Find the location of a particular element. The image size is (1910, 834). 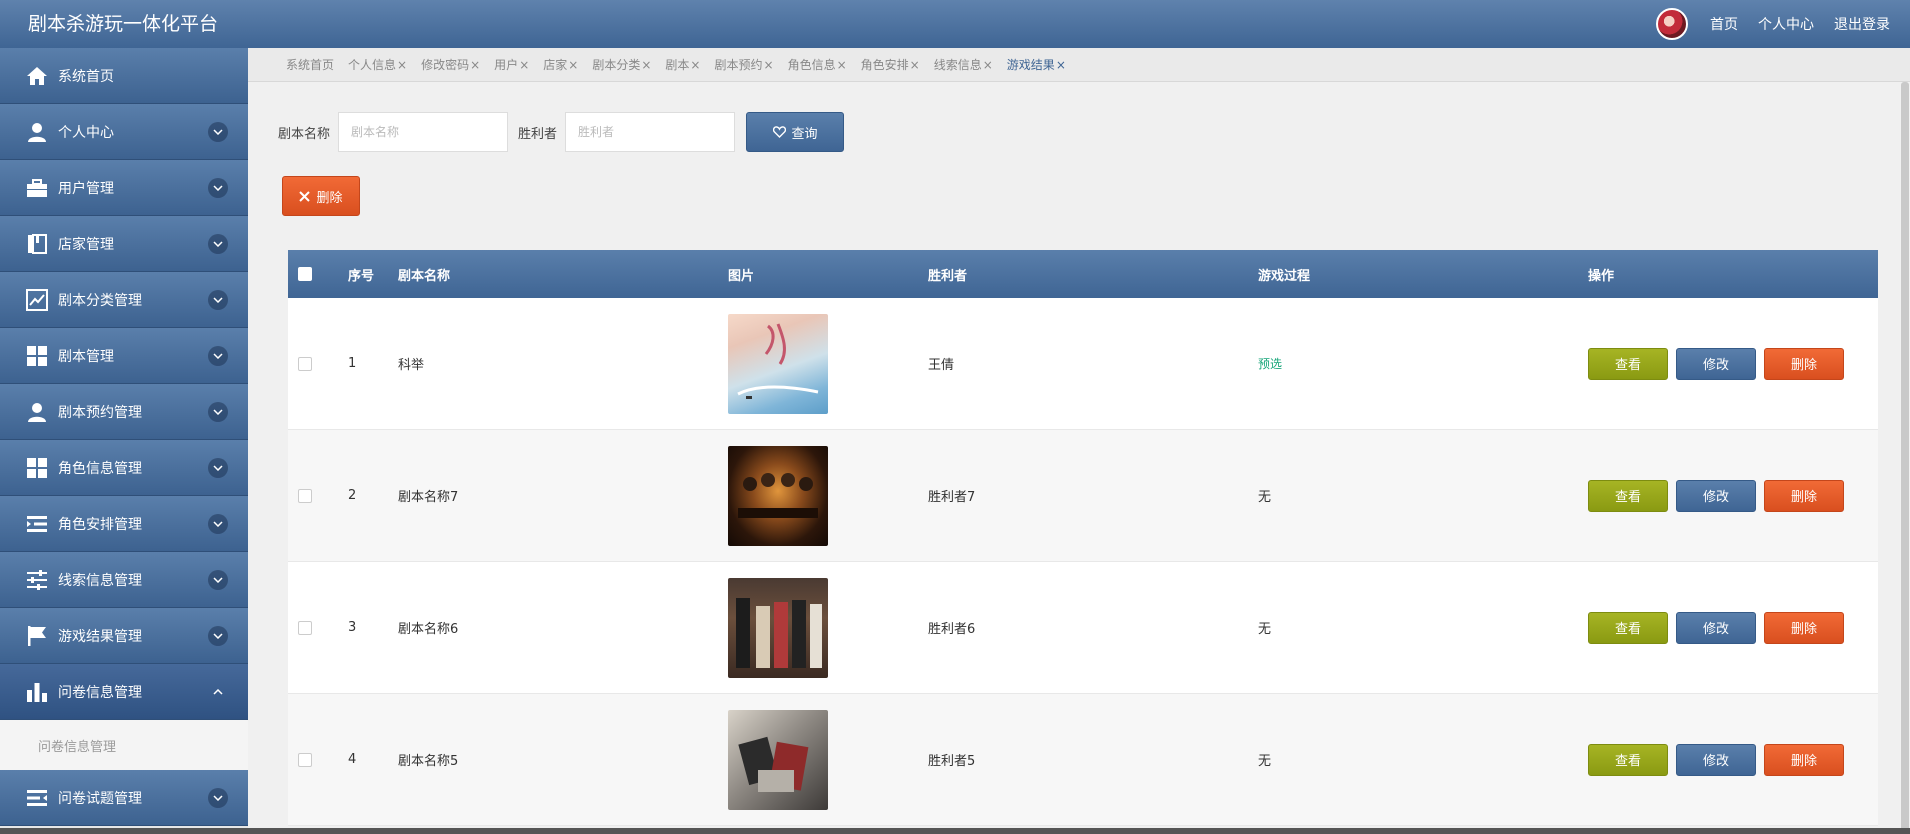

tab-personal-info: 个人信息× is located at coordinates (377, 64).